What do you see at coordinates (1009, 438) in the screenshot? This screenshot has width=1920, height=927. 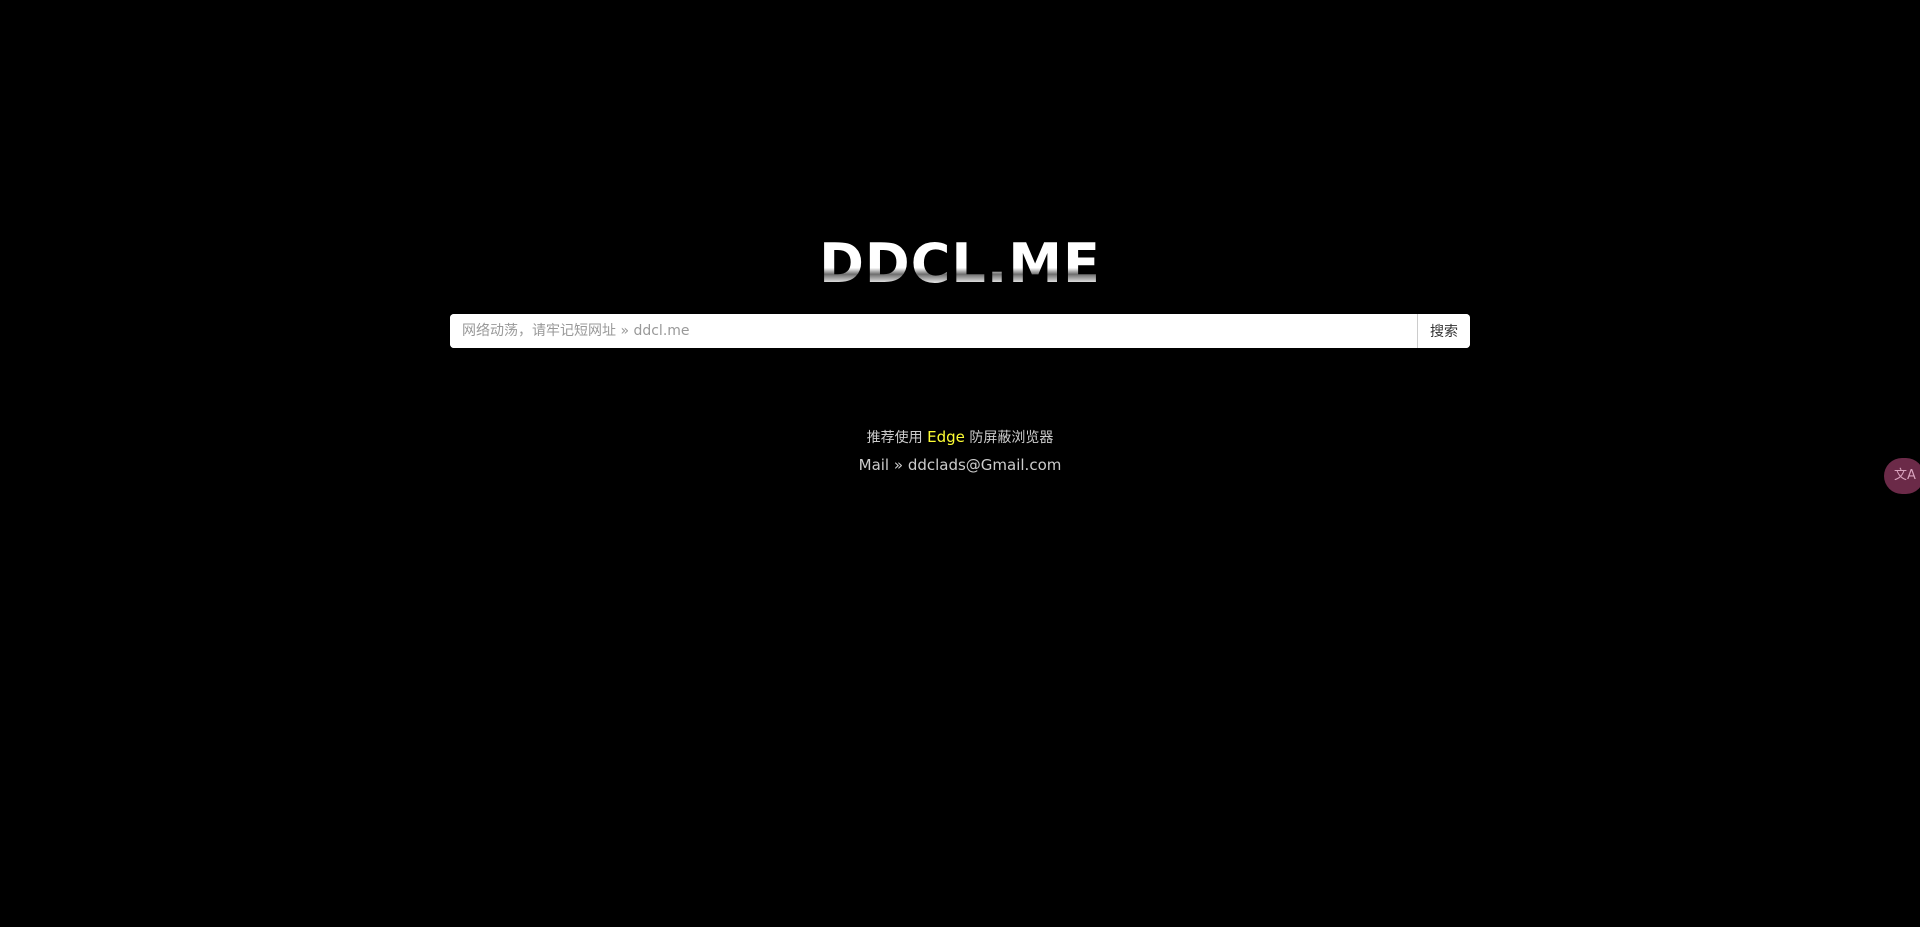 I see `recommend-suffix: 防屏蔽浏览器` at bounding box center [1009, 438].